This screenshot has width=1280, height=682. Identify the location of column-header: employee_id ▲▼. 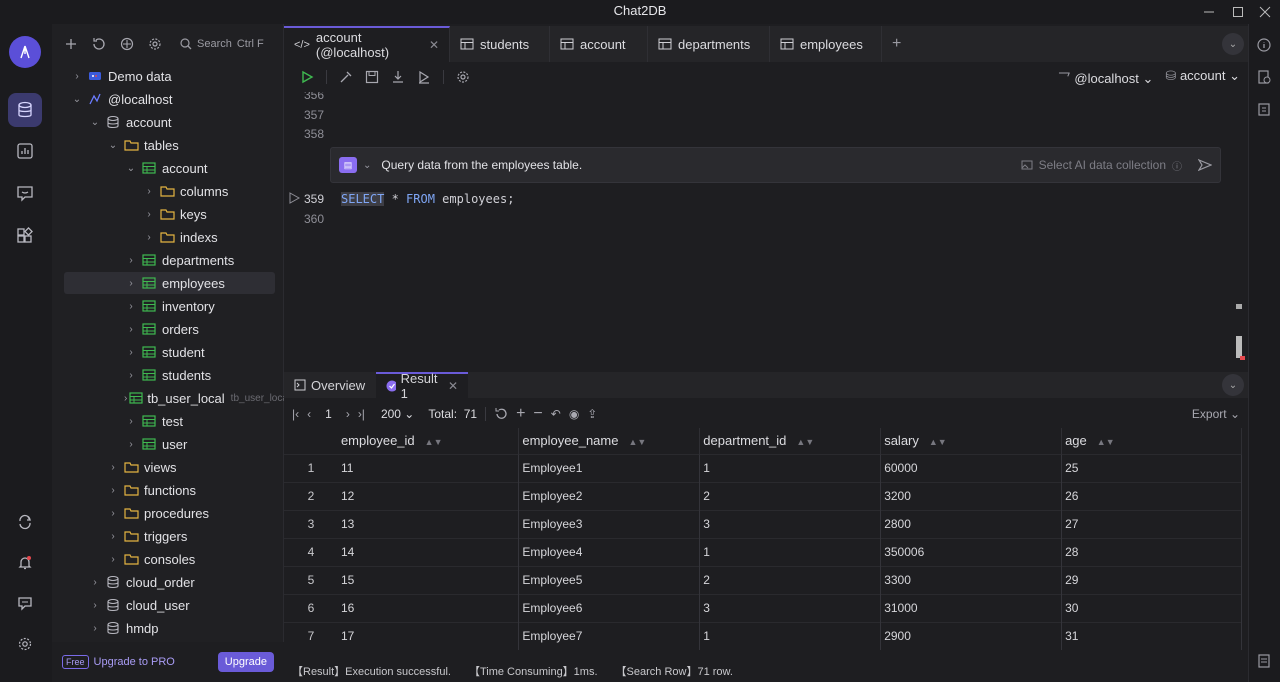
(428, 441).